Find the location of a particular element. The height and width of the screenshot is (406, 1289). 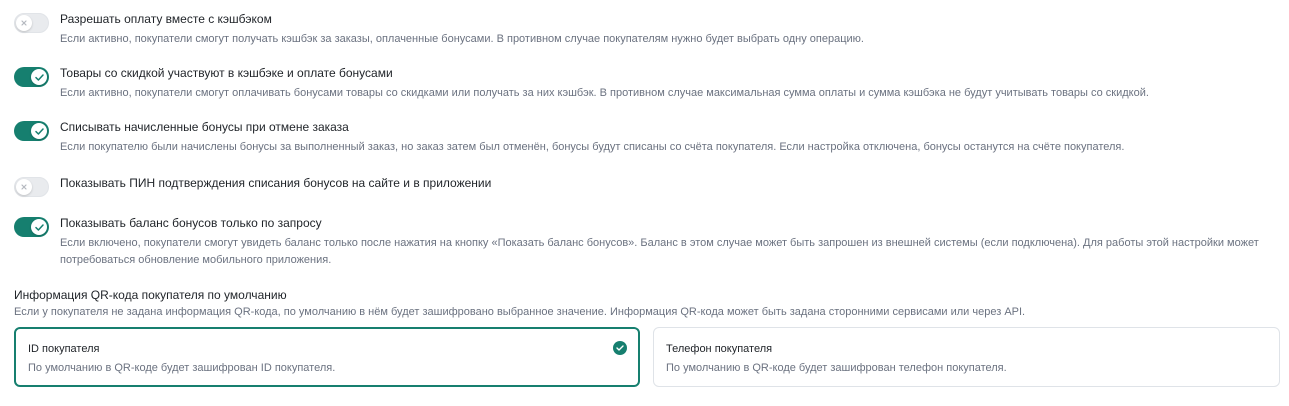

toggle-write-off-on-cancel is located at coordinates (31, 131).